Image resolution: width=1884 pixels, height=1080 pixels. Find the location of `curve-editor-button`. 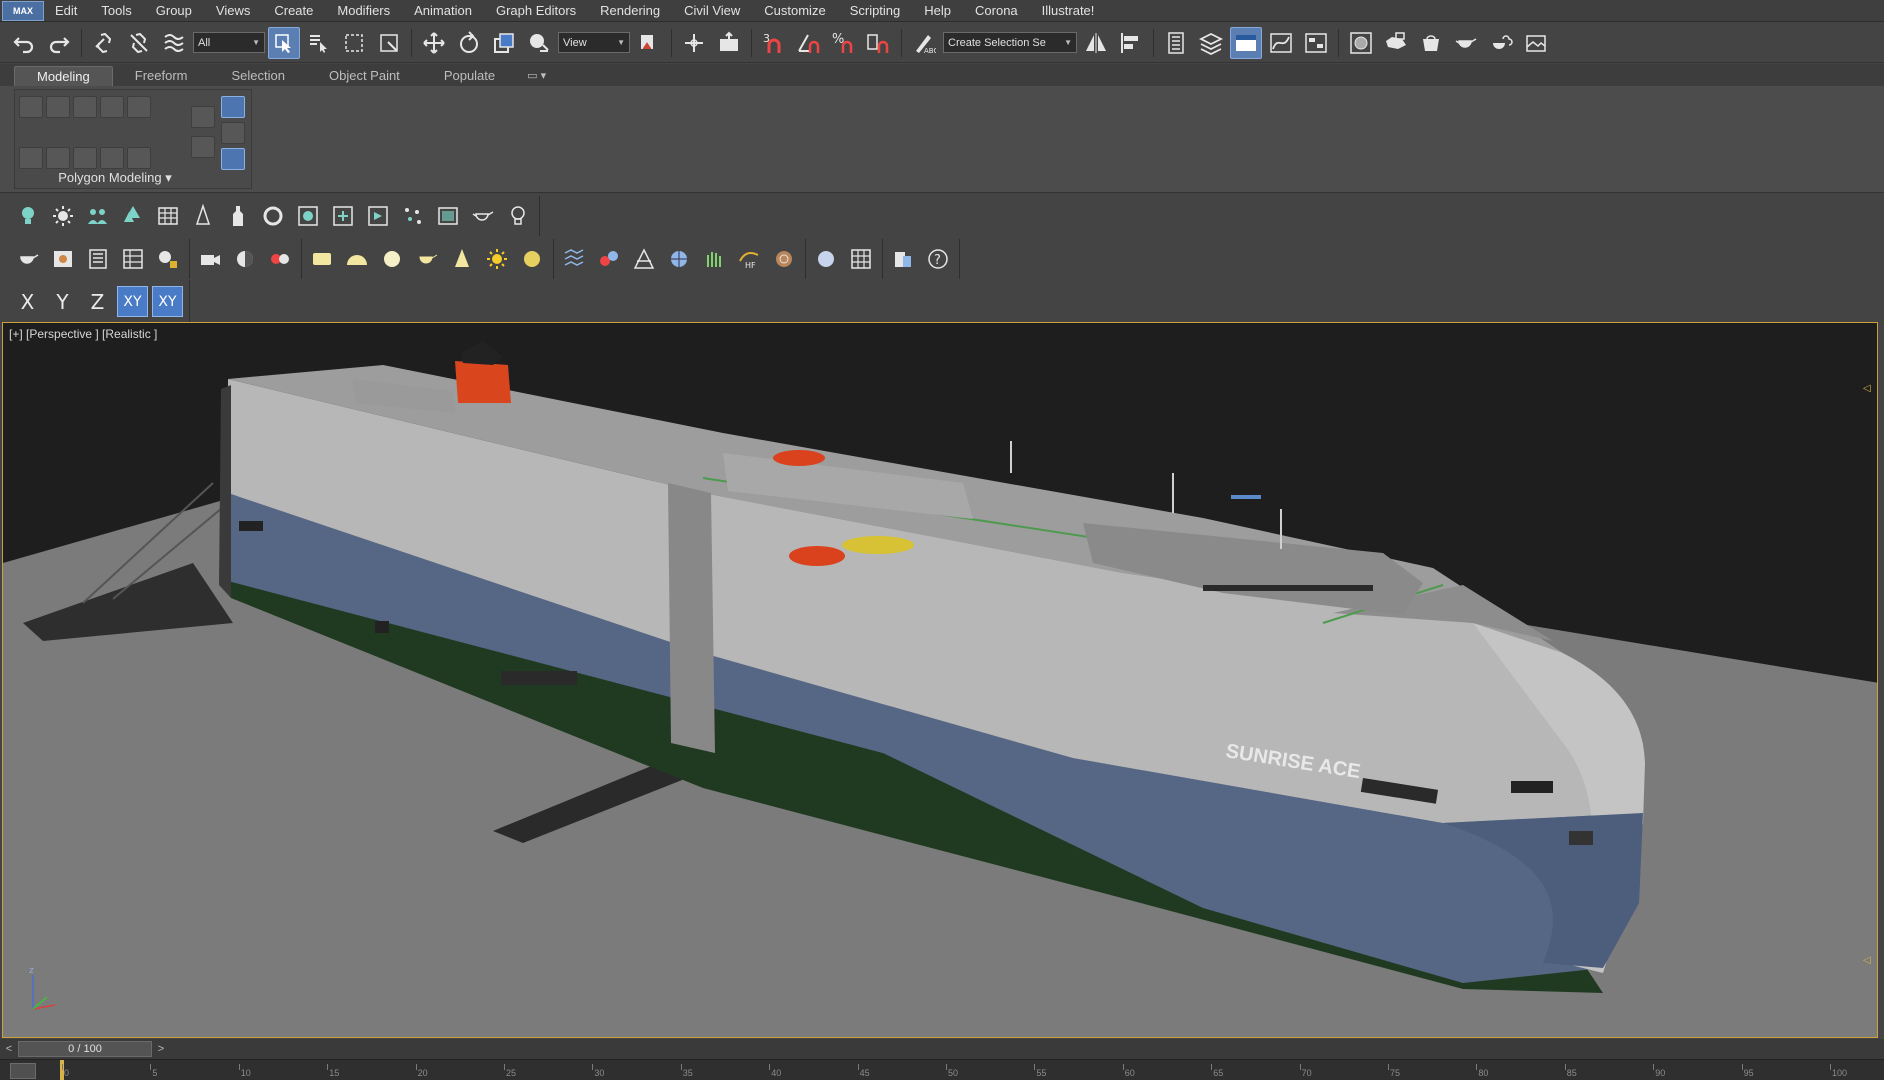

curve-editor-button is located at coordinates (1281, 43).